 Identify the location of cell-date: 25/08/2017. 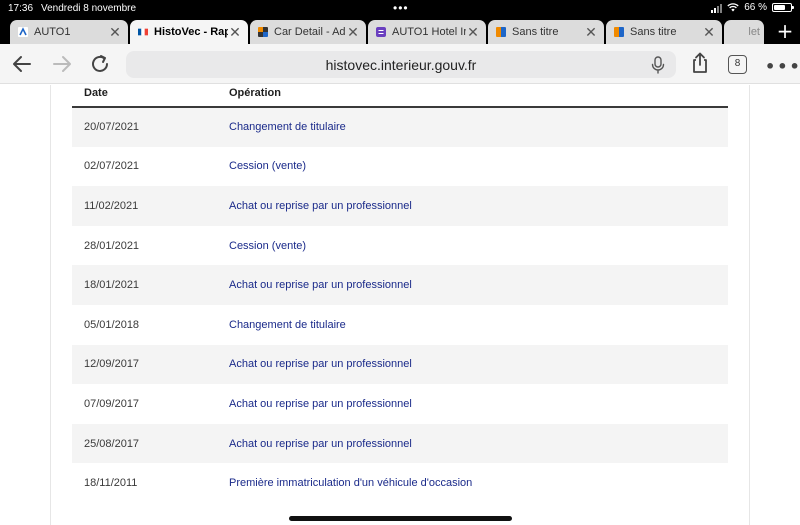
(144, 443).